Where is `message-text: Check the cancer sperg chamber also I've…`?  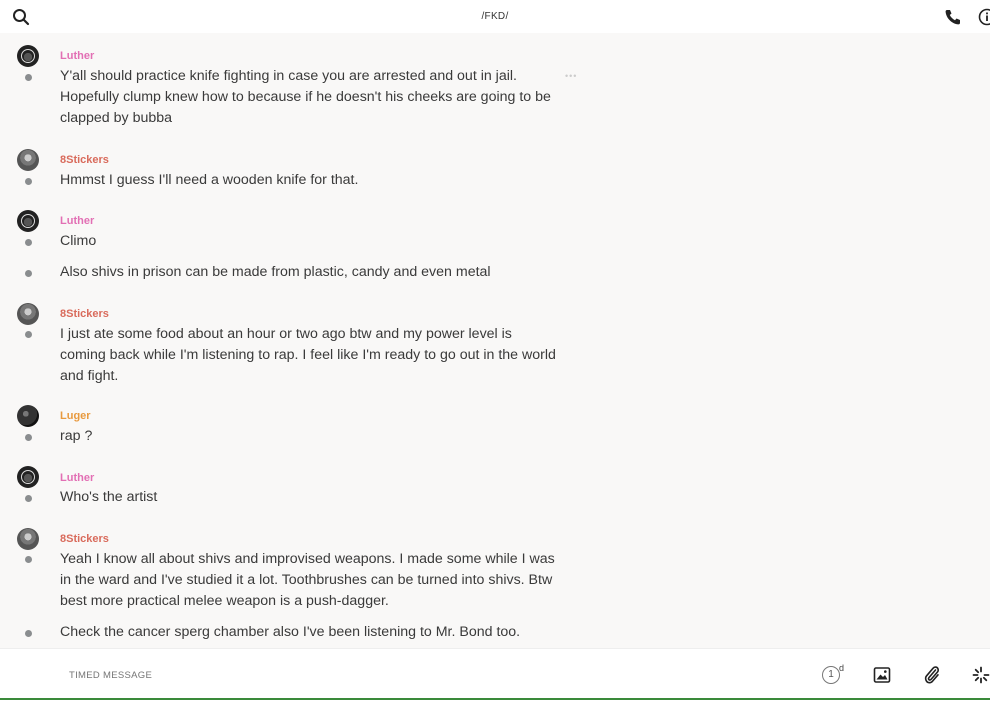
message-text: Check the cancer sperg chamber also I've… is located at coordinates (310, 632).